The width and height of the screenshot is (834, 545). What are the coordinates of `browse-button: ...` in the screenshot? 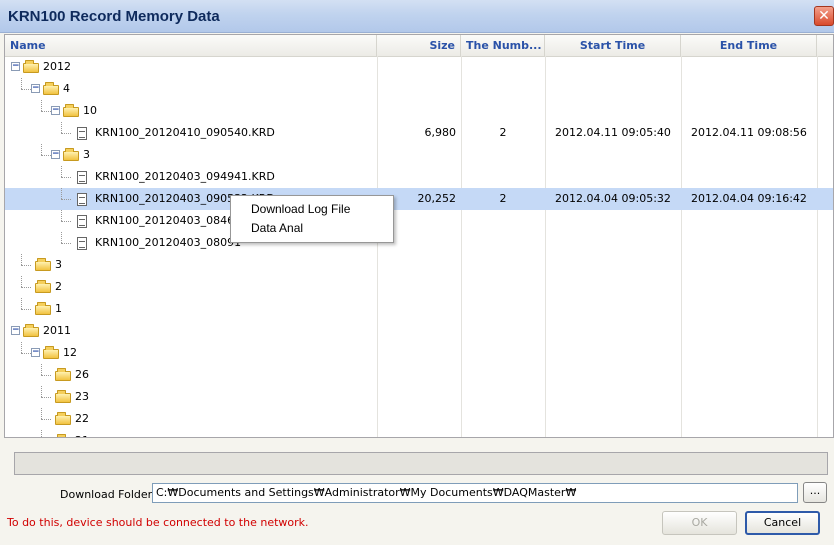 It's located at (815, 492).